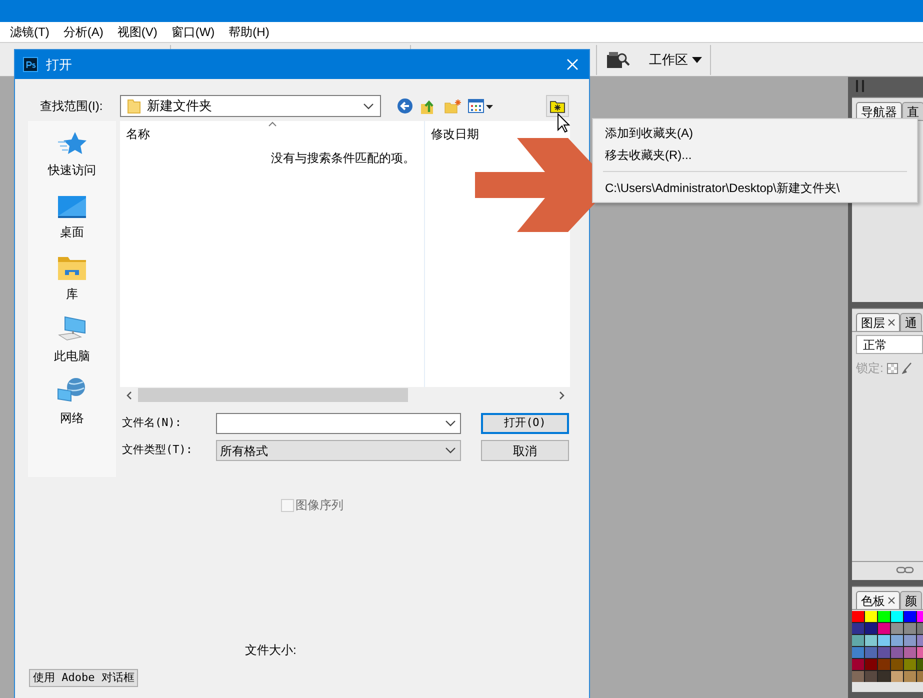  I want to click on menu-item: C:\Users\Administrator\Desktop\新建文件夹\, so click(755, 188).